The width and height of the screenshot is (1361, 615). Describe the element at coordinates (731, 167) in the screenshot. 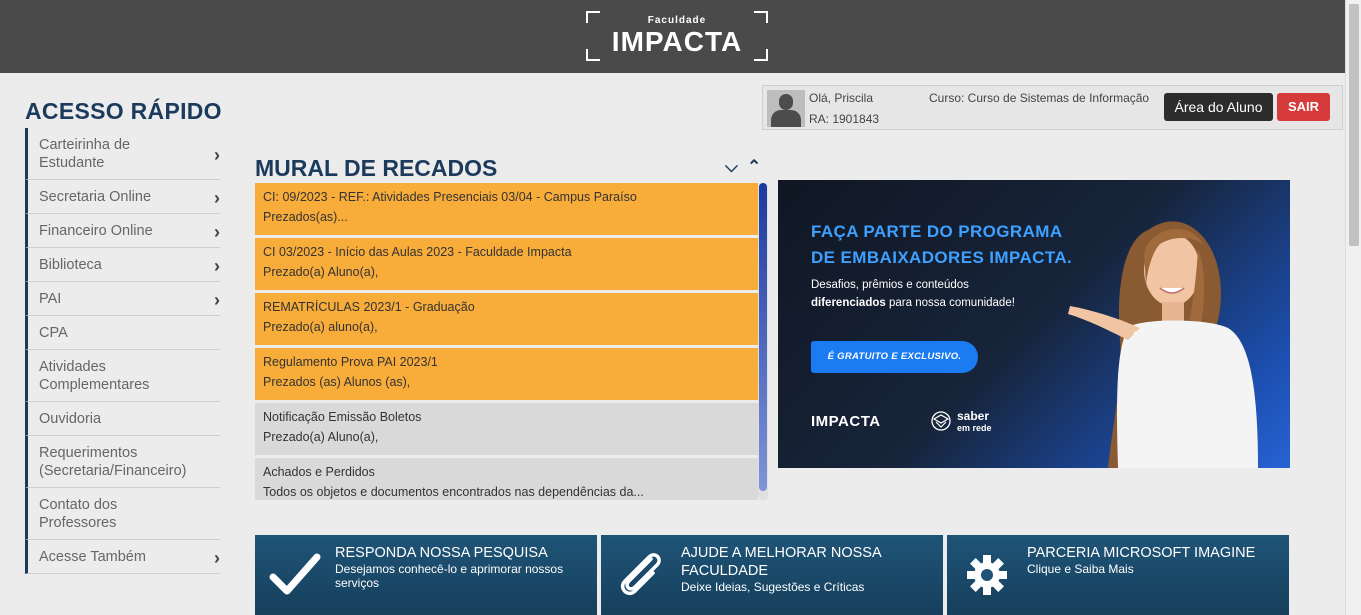

I see `chevron-down-icon: ⌵` at that location.